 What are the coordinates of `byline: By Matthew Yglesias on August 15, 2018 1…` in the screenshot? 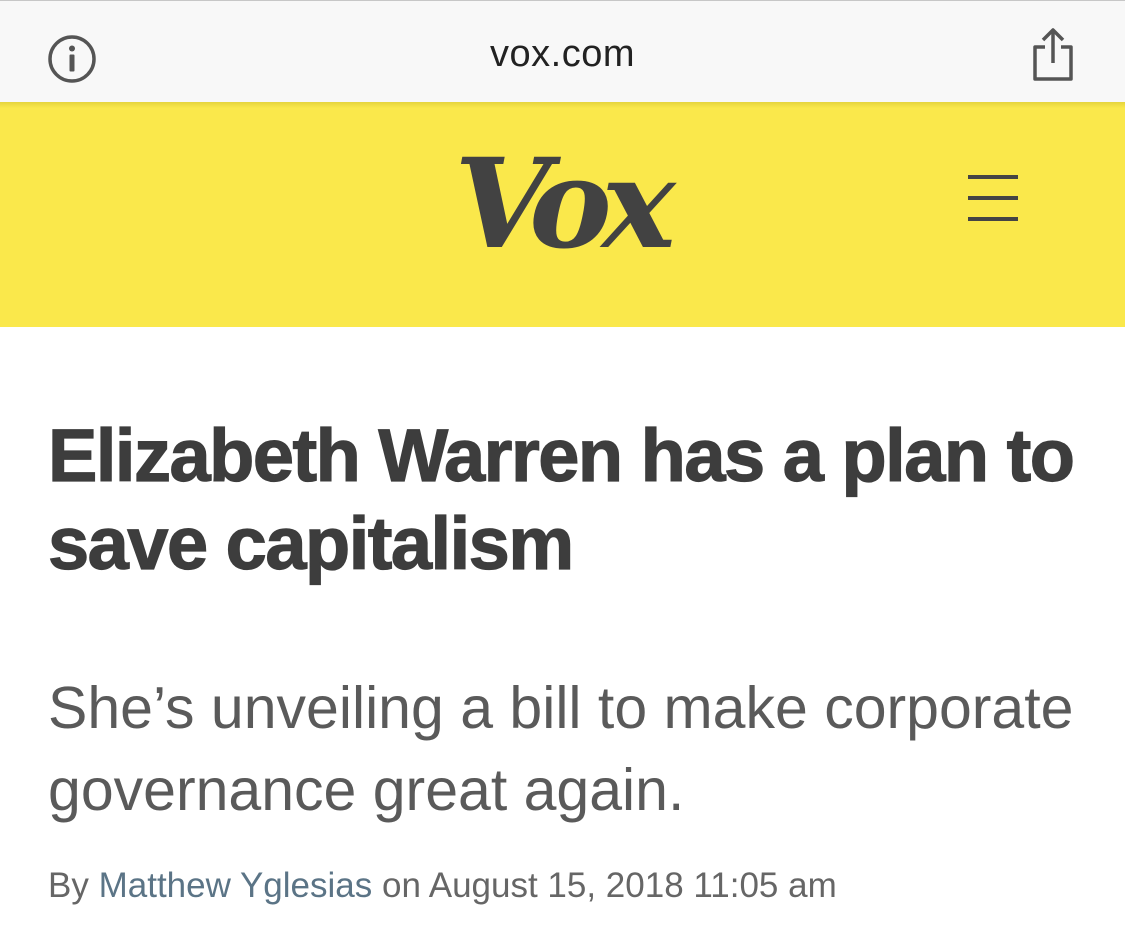 It's located at (578, 886).